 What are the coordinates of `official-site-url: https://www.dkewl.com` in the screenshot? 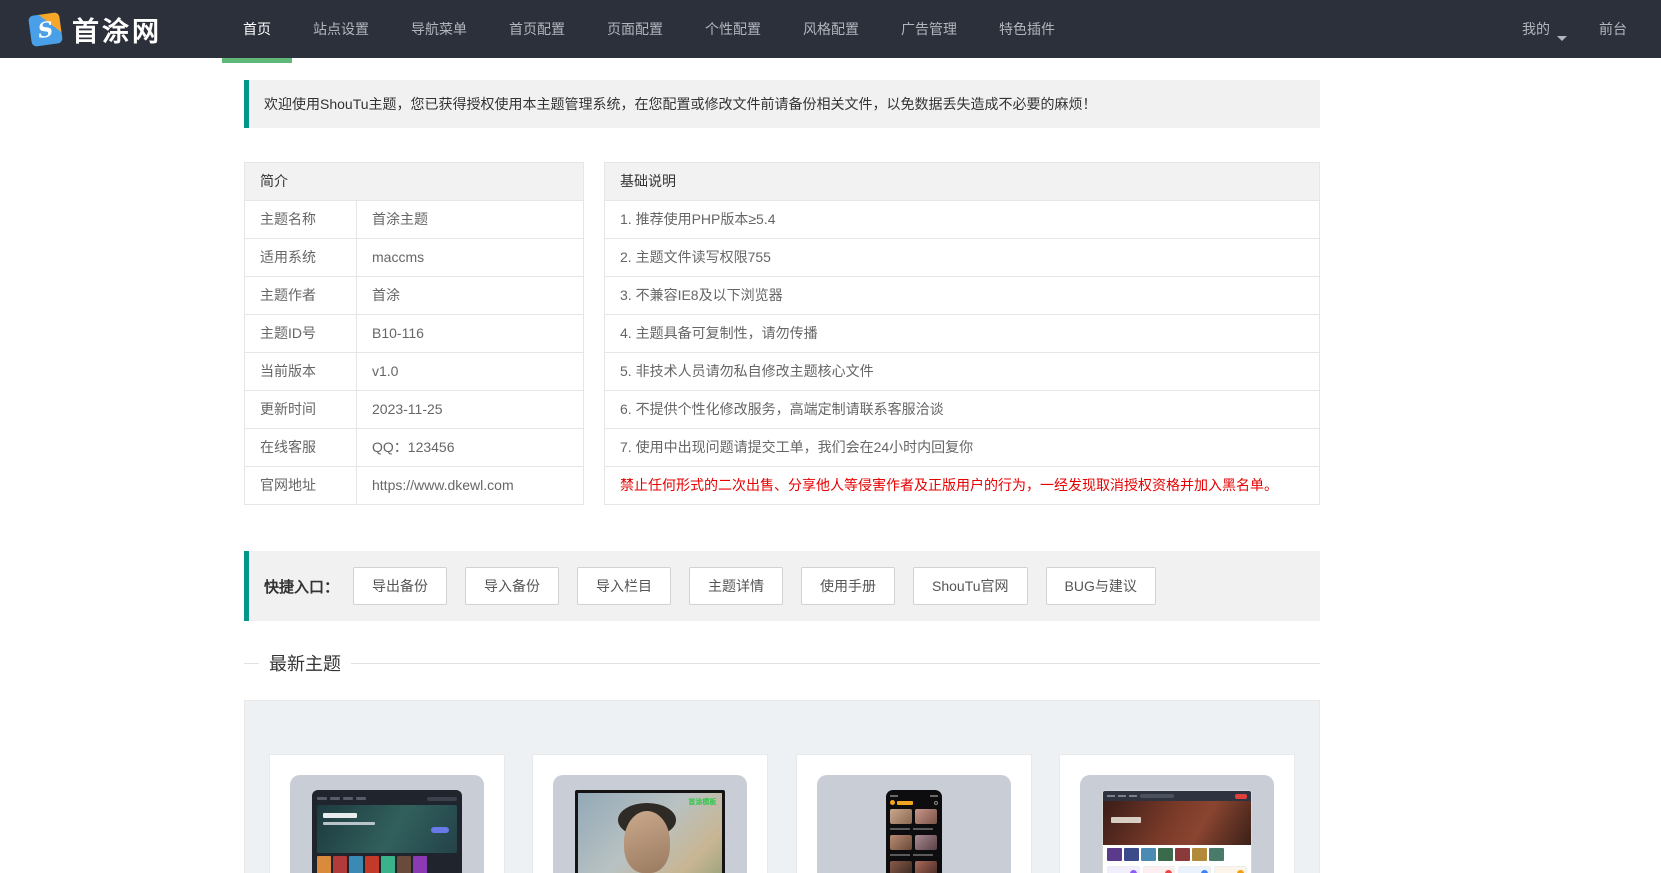 It's located at (470, 485).